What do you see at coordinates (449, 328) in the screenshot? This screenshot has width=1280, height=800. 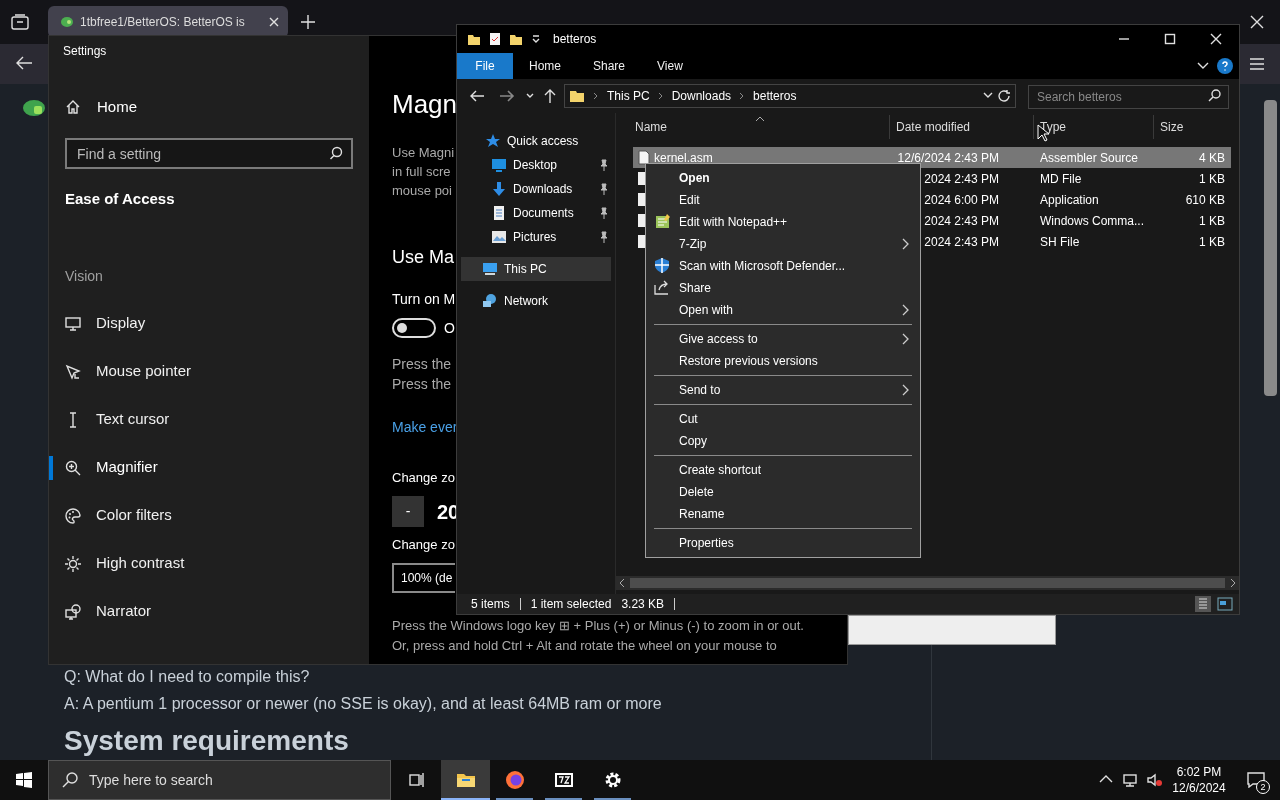 I see `toggle-state: O` at bounding box center [449, 328].